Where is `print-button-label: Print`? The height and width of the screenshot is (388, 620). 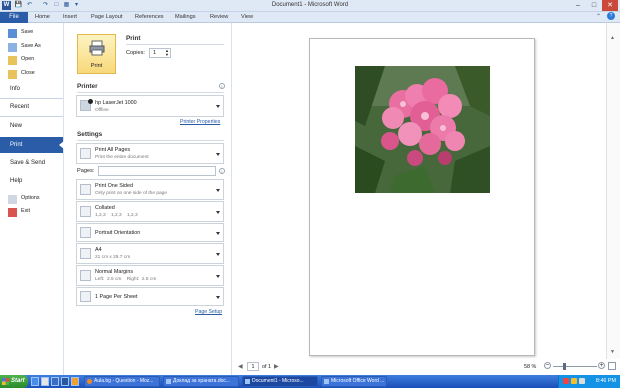 print-button-label: Print is located at coordinates (96, 66).